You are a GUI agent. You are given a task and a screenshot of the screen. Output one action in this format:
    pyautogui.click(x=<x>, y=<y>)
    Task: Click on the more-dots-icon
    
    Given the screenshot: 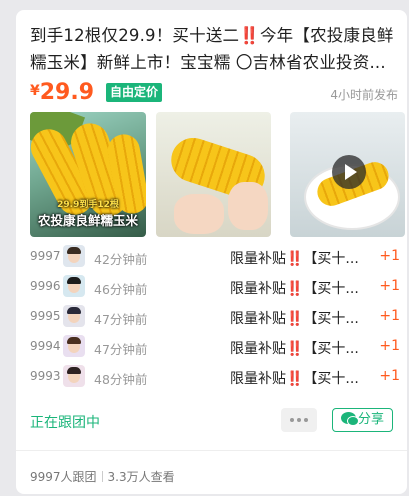 What is the action you would take?
    pyautogui.click(x=292, y=420)
    